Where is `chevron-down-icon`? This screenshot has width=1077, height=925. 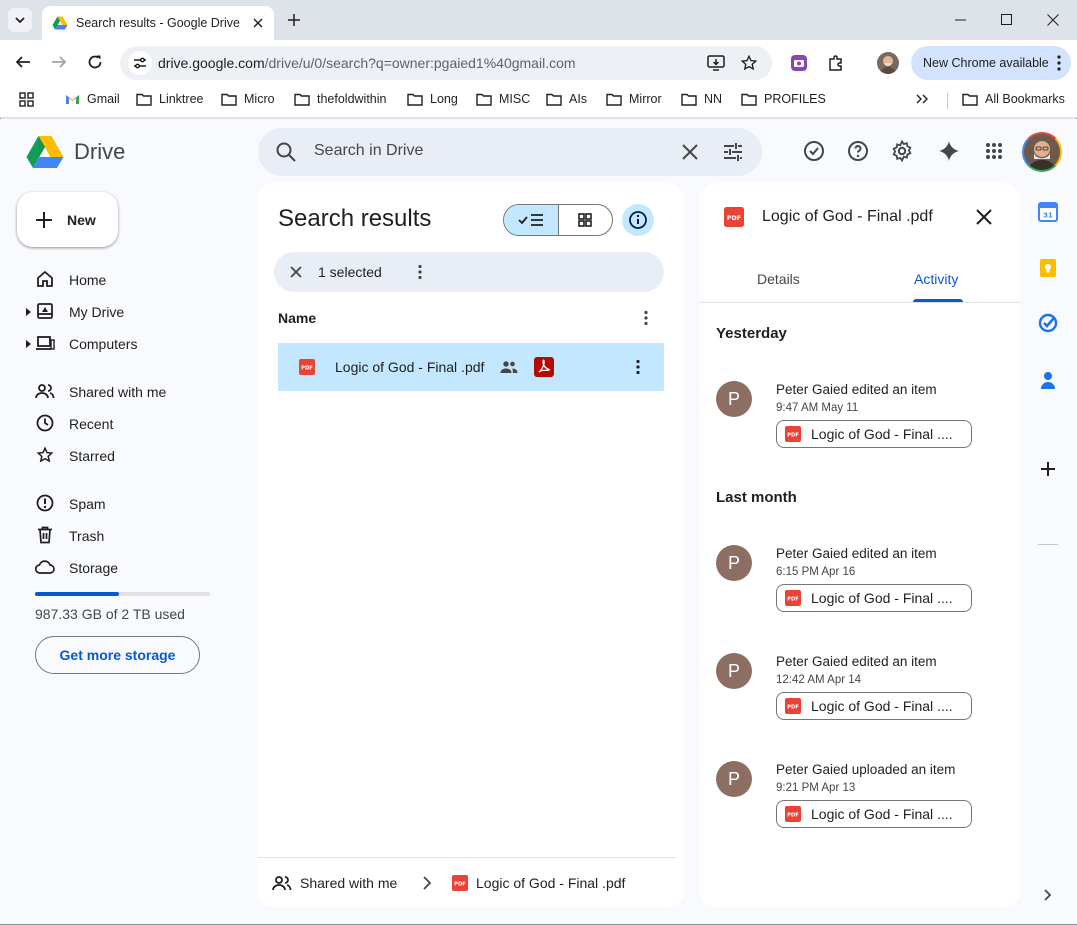 chevron-down-icon is located at coordinates (20, 20).